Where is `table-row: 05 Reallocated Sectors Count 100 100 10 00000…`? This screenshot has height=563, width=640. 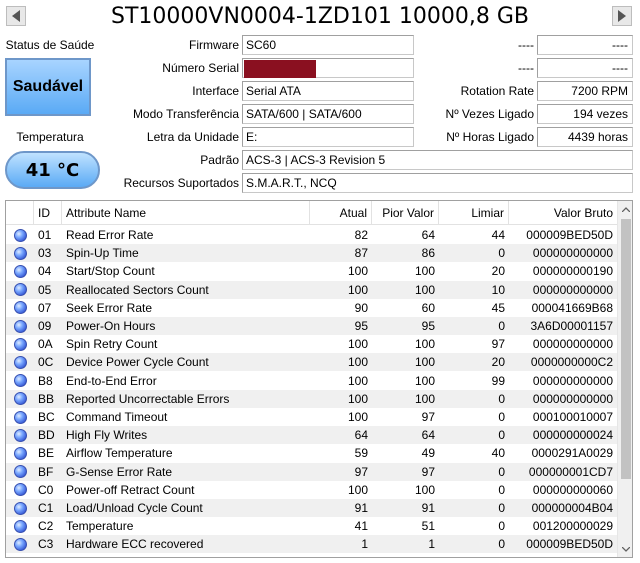
table-row: 05 Reallocated Sectors Count 100 100 10 00000… is located at coordinates (311, 289).